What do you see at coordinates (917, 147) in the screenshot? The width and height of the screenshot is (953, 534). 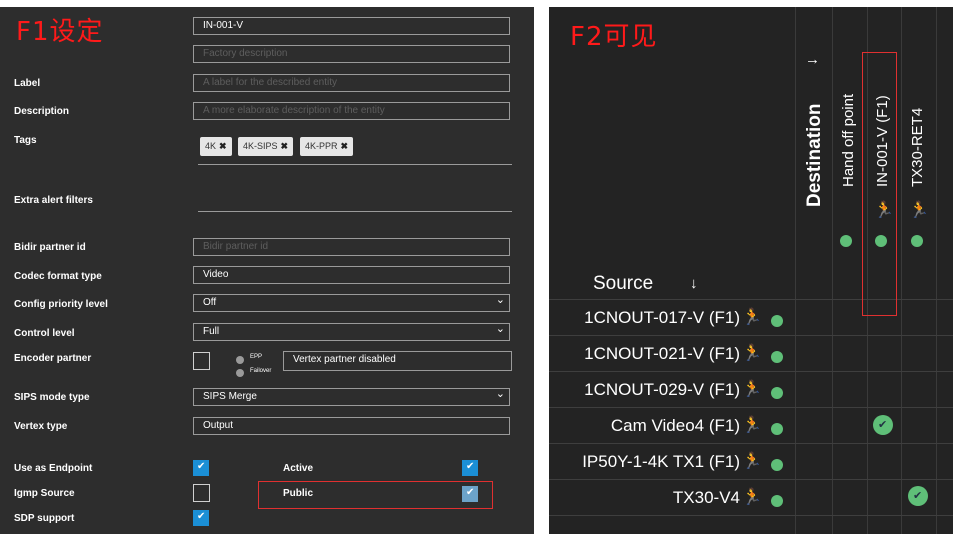 I see `destination-label: TX30-RET4` at bounding box center [917, 147].